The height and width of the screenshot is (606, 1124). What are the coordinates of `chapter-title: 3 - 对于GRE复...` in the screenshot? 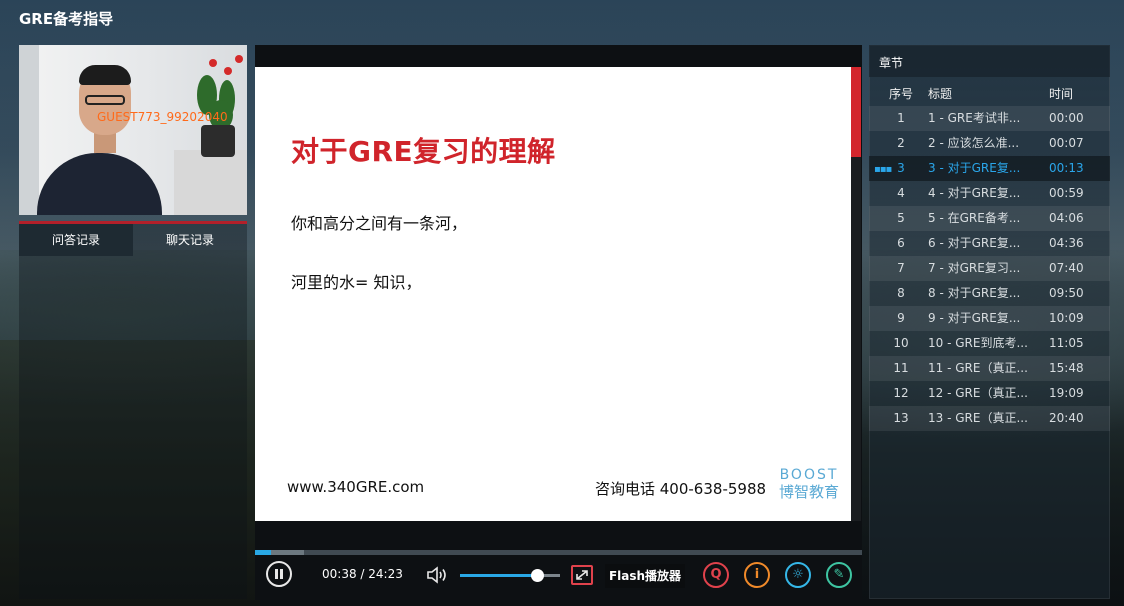 It's located at (974, 168).